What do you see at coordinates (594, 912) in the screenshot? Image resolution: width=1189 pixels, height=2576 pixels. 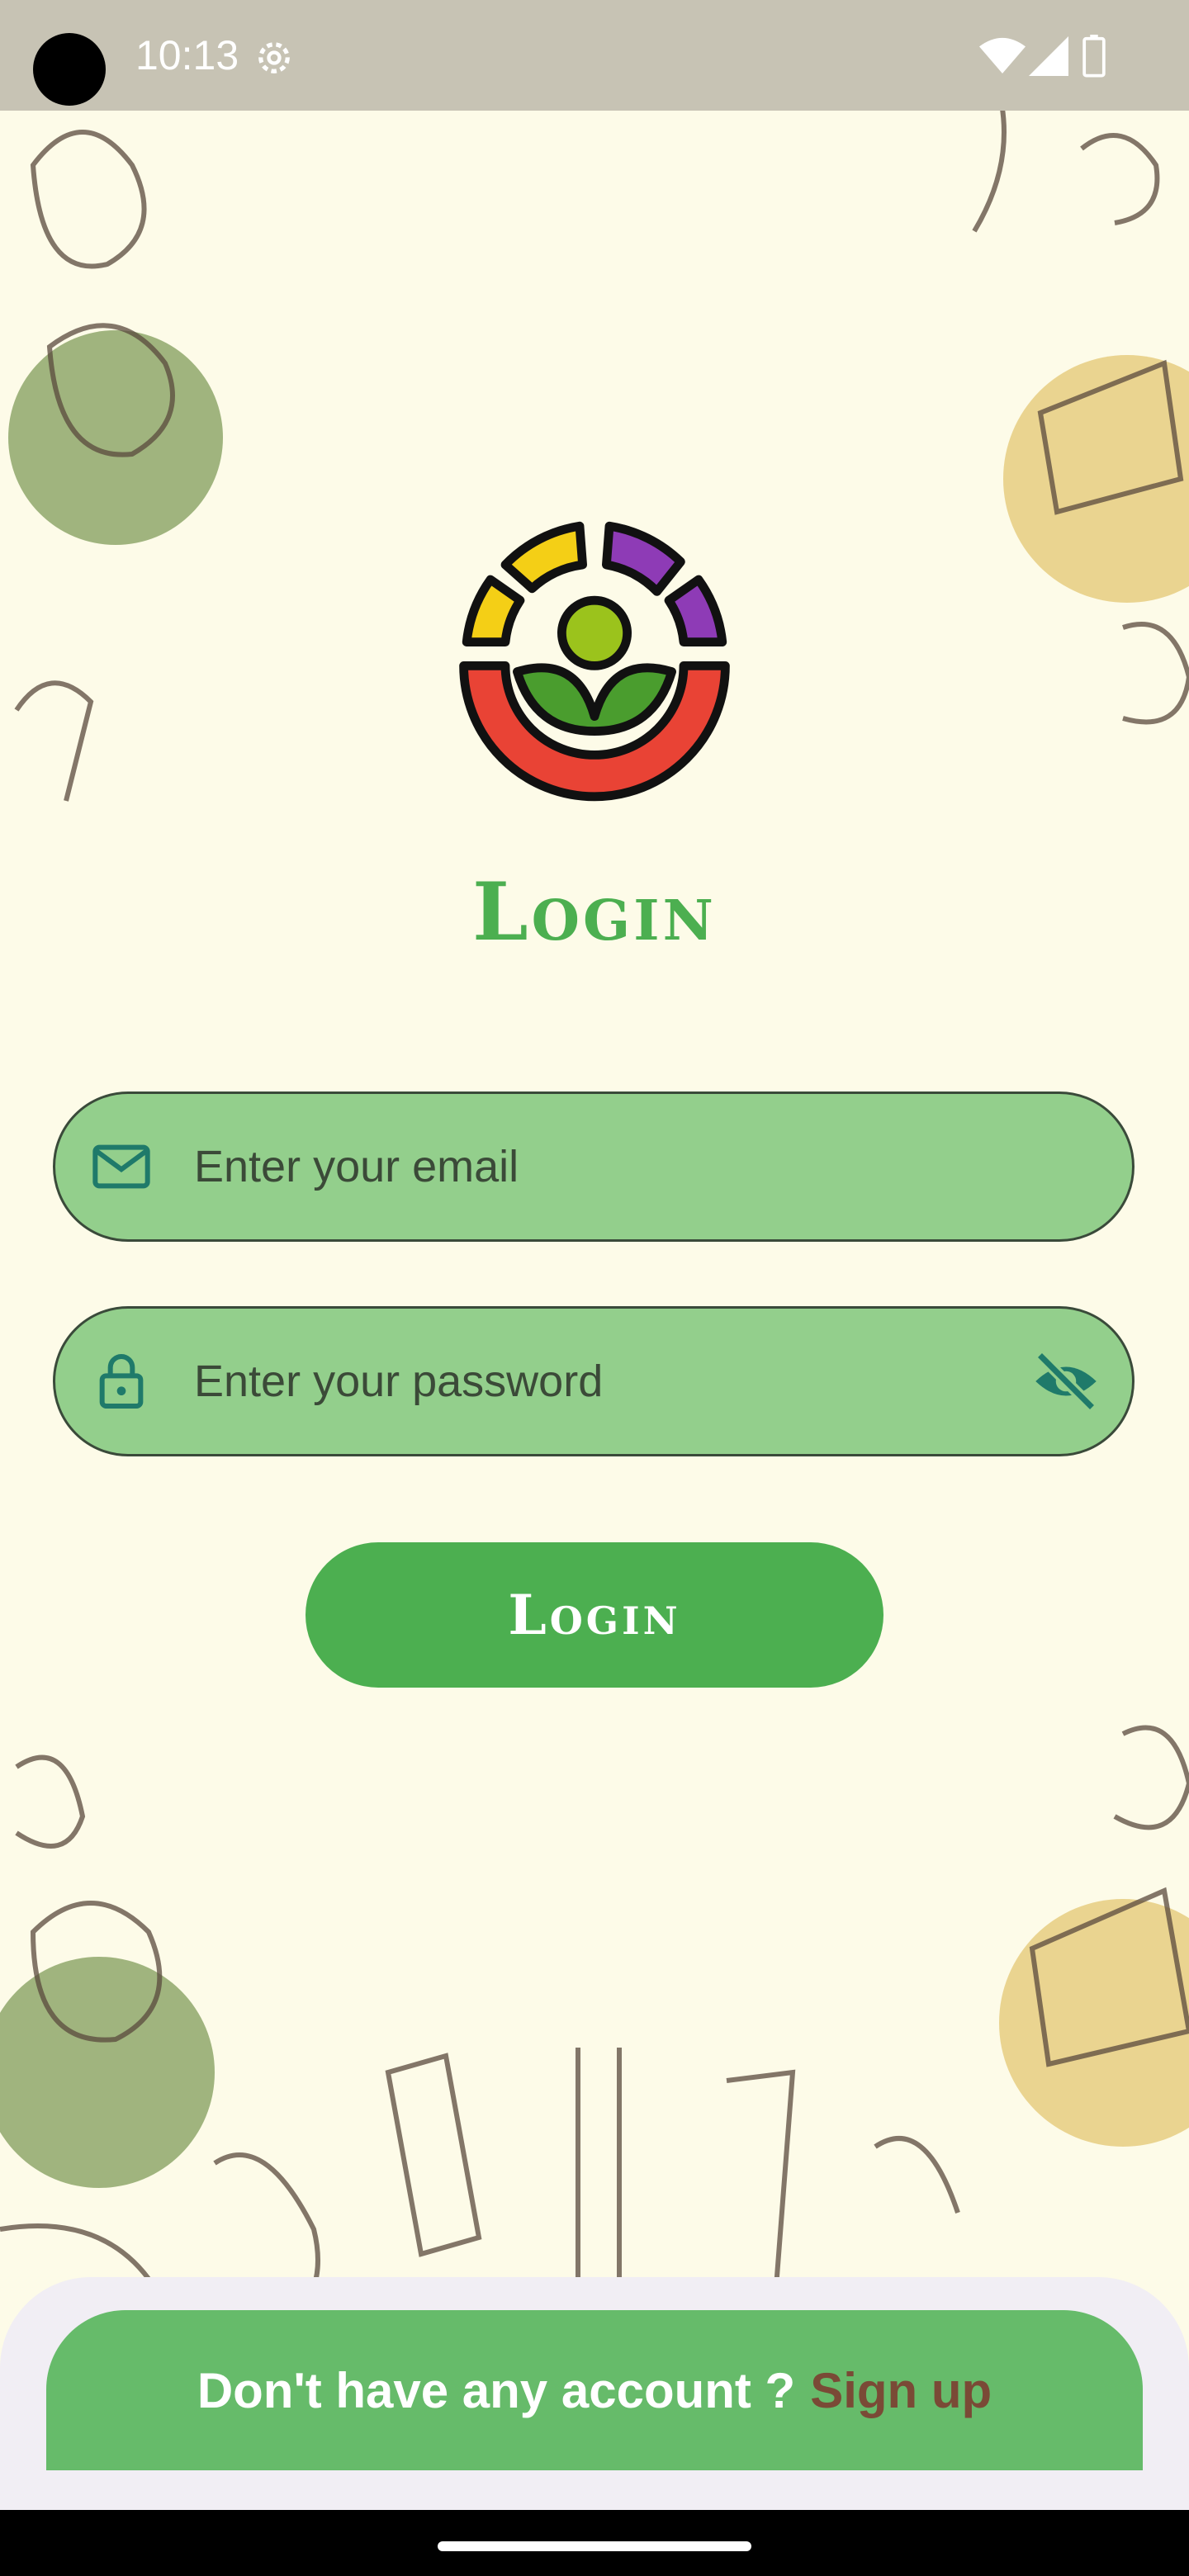 I see `page-title: Login` at bounding box center [594, 912].